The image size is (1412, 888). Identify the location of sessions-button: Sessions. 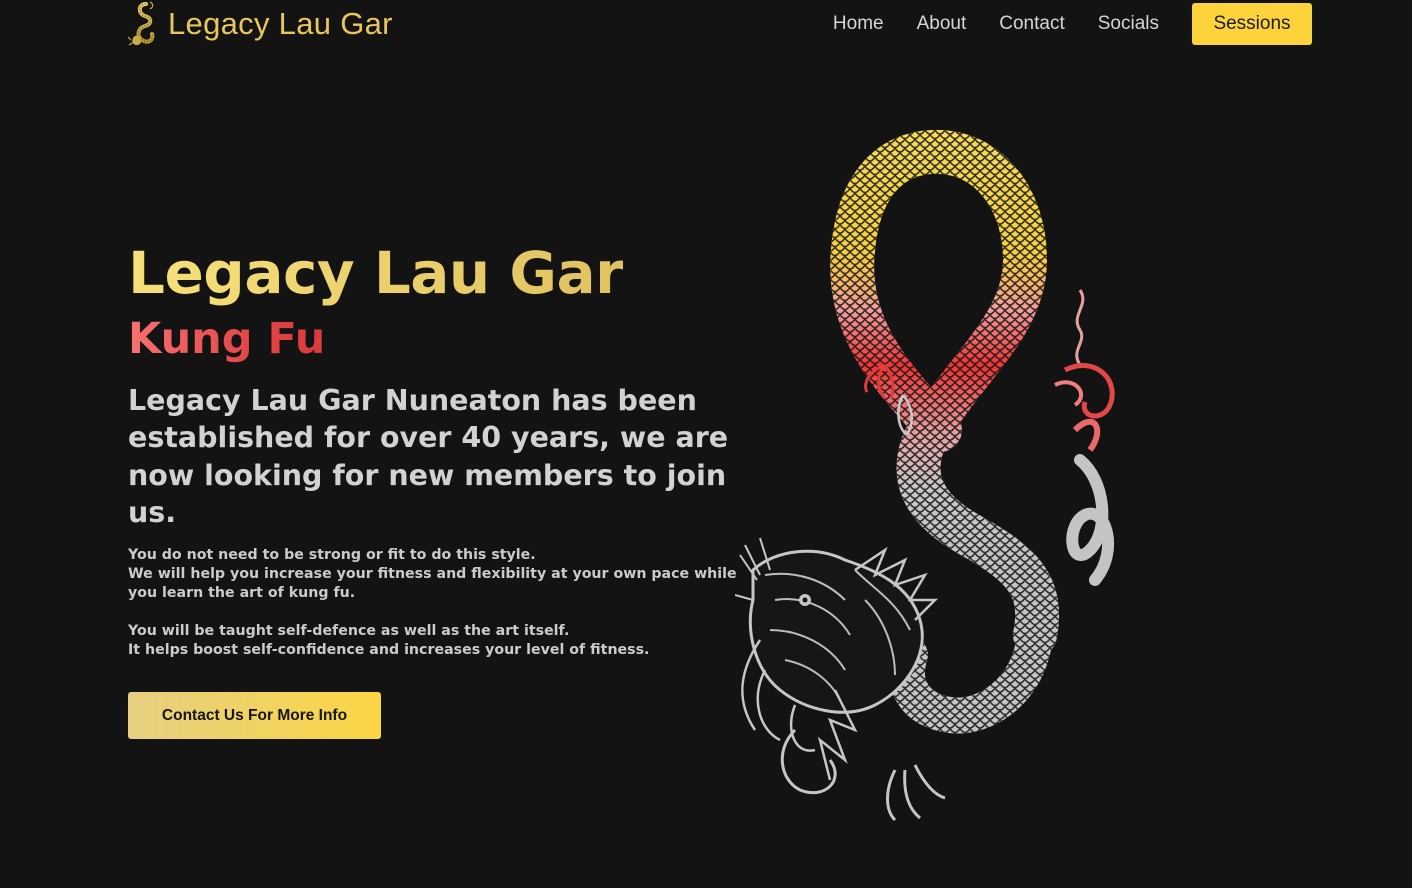
(1252, 24).